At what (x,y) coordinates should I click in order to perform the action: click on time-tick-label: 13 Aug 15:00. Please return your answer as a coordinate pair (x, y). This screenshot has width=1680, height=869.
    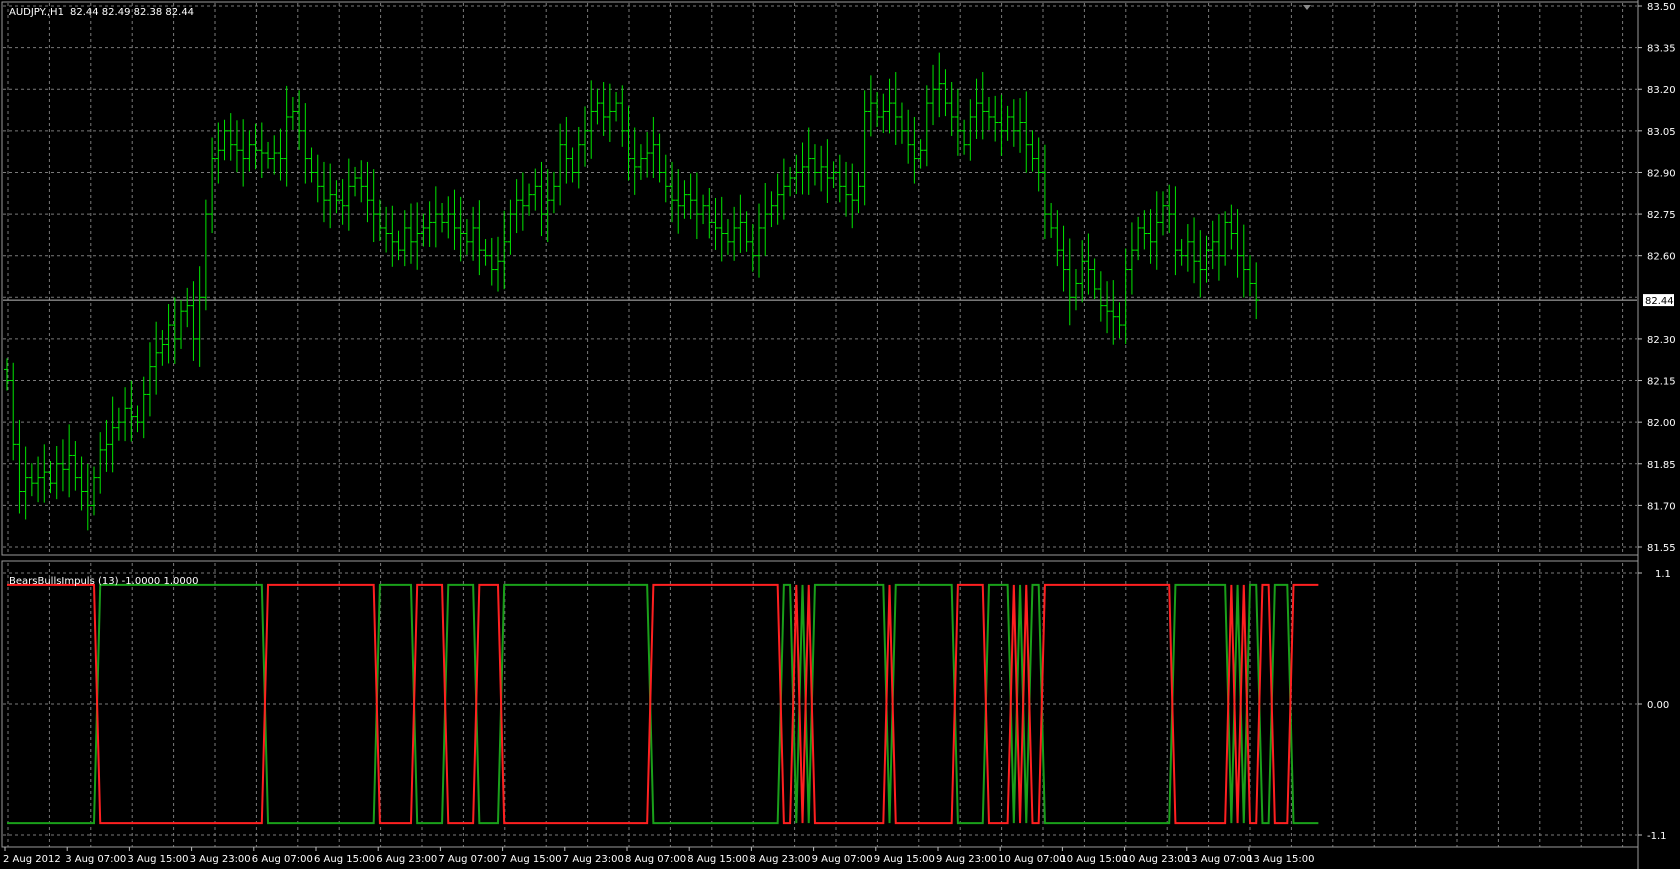
    Looking at the image, I should click on (1280, 859).